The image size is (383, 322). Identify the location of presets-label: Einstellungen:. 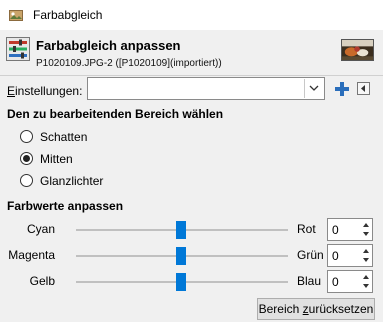
(44, 91).